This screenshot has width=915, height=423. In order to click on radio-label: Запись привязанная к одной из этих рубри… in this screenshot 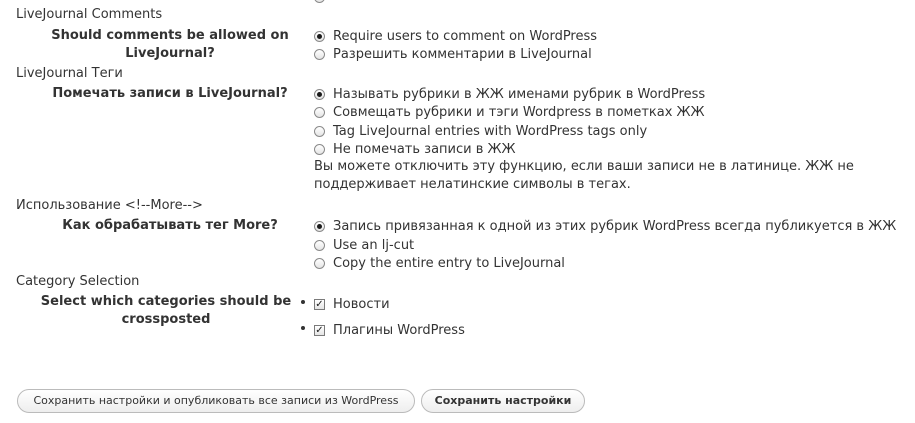, I will do `click(615, 226)`.